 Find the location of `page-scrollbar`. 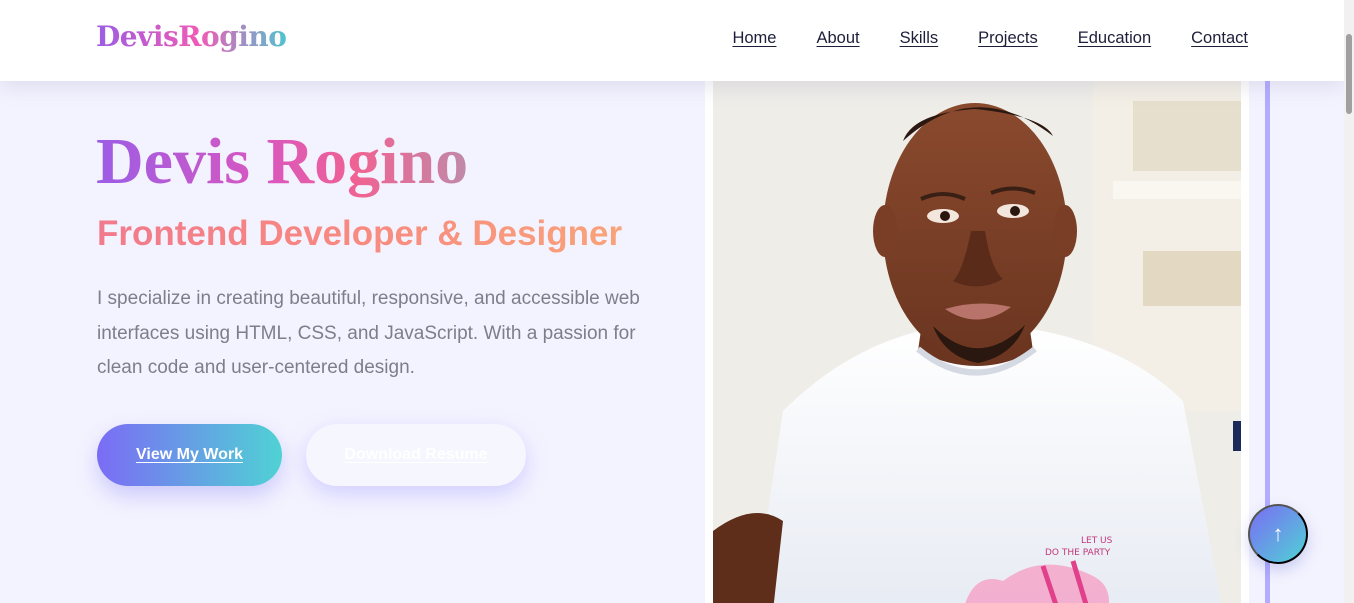

page-scrollbar is located at coordinates (1349, 301).